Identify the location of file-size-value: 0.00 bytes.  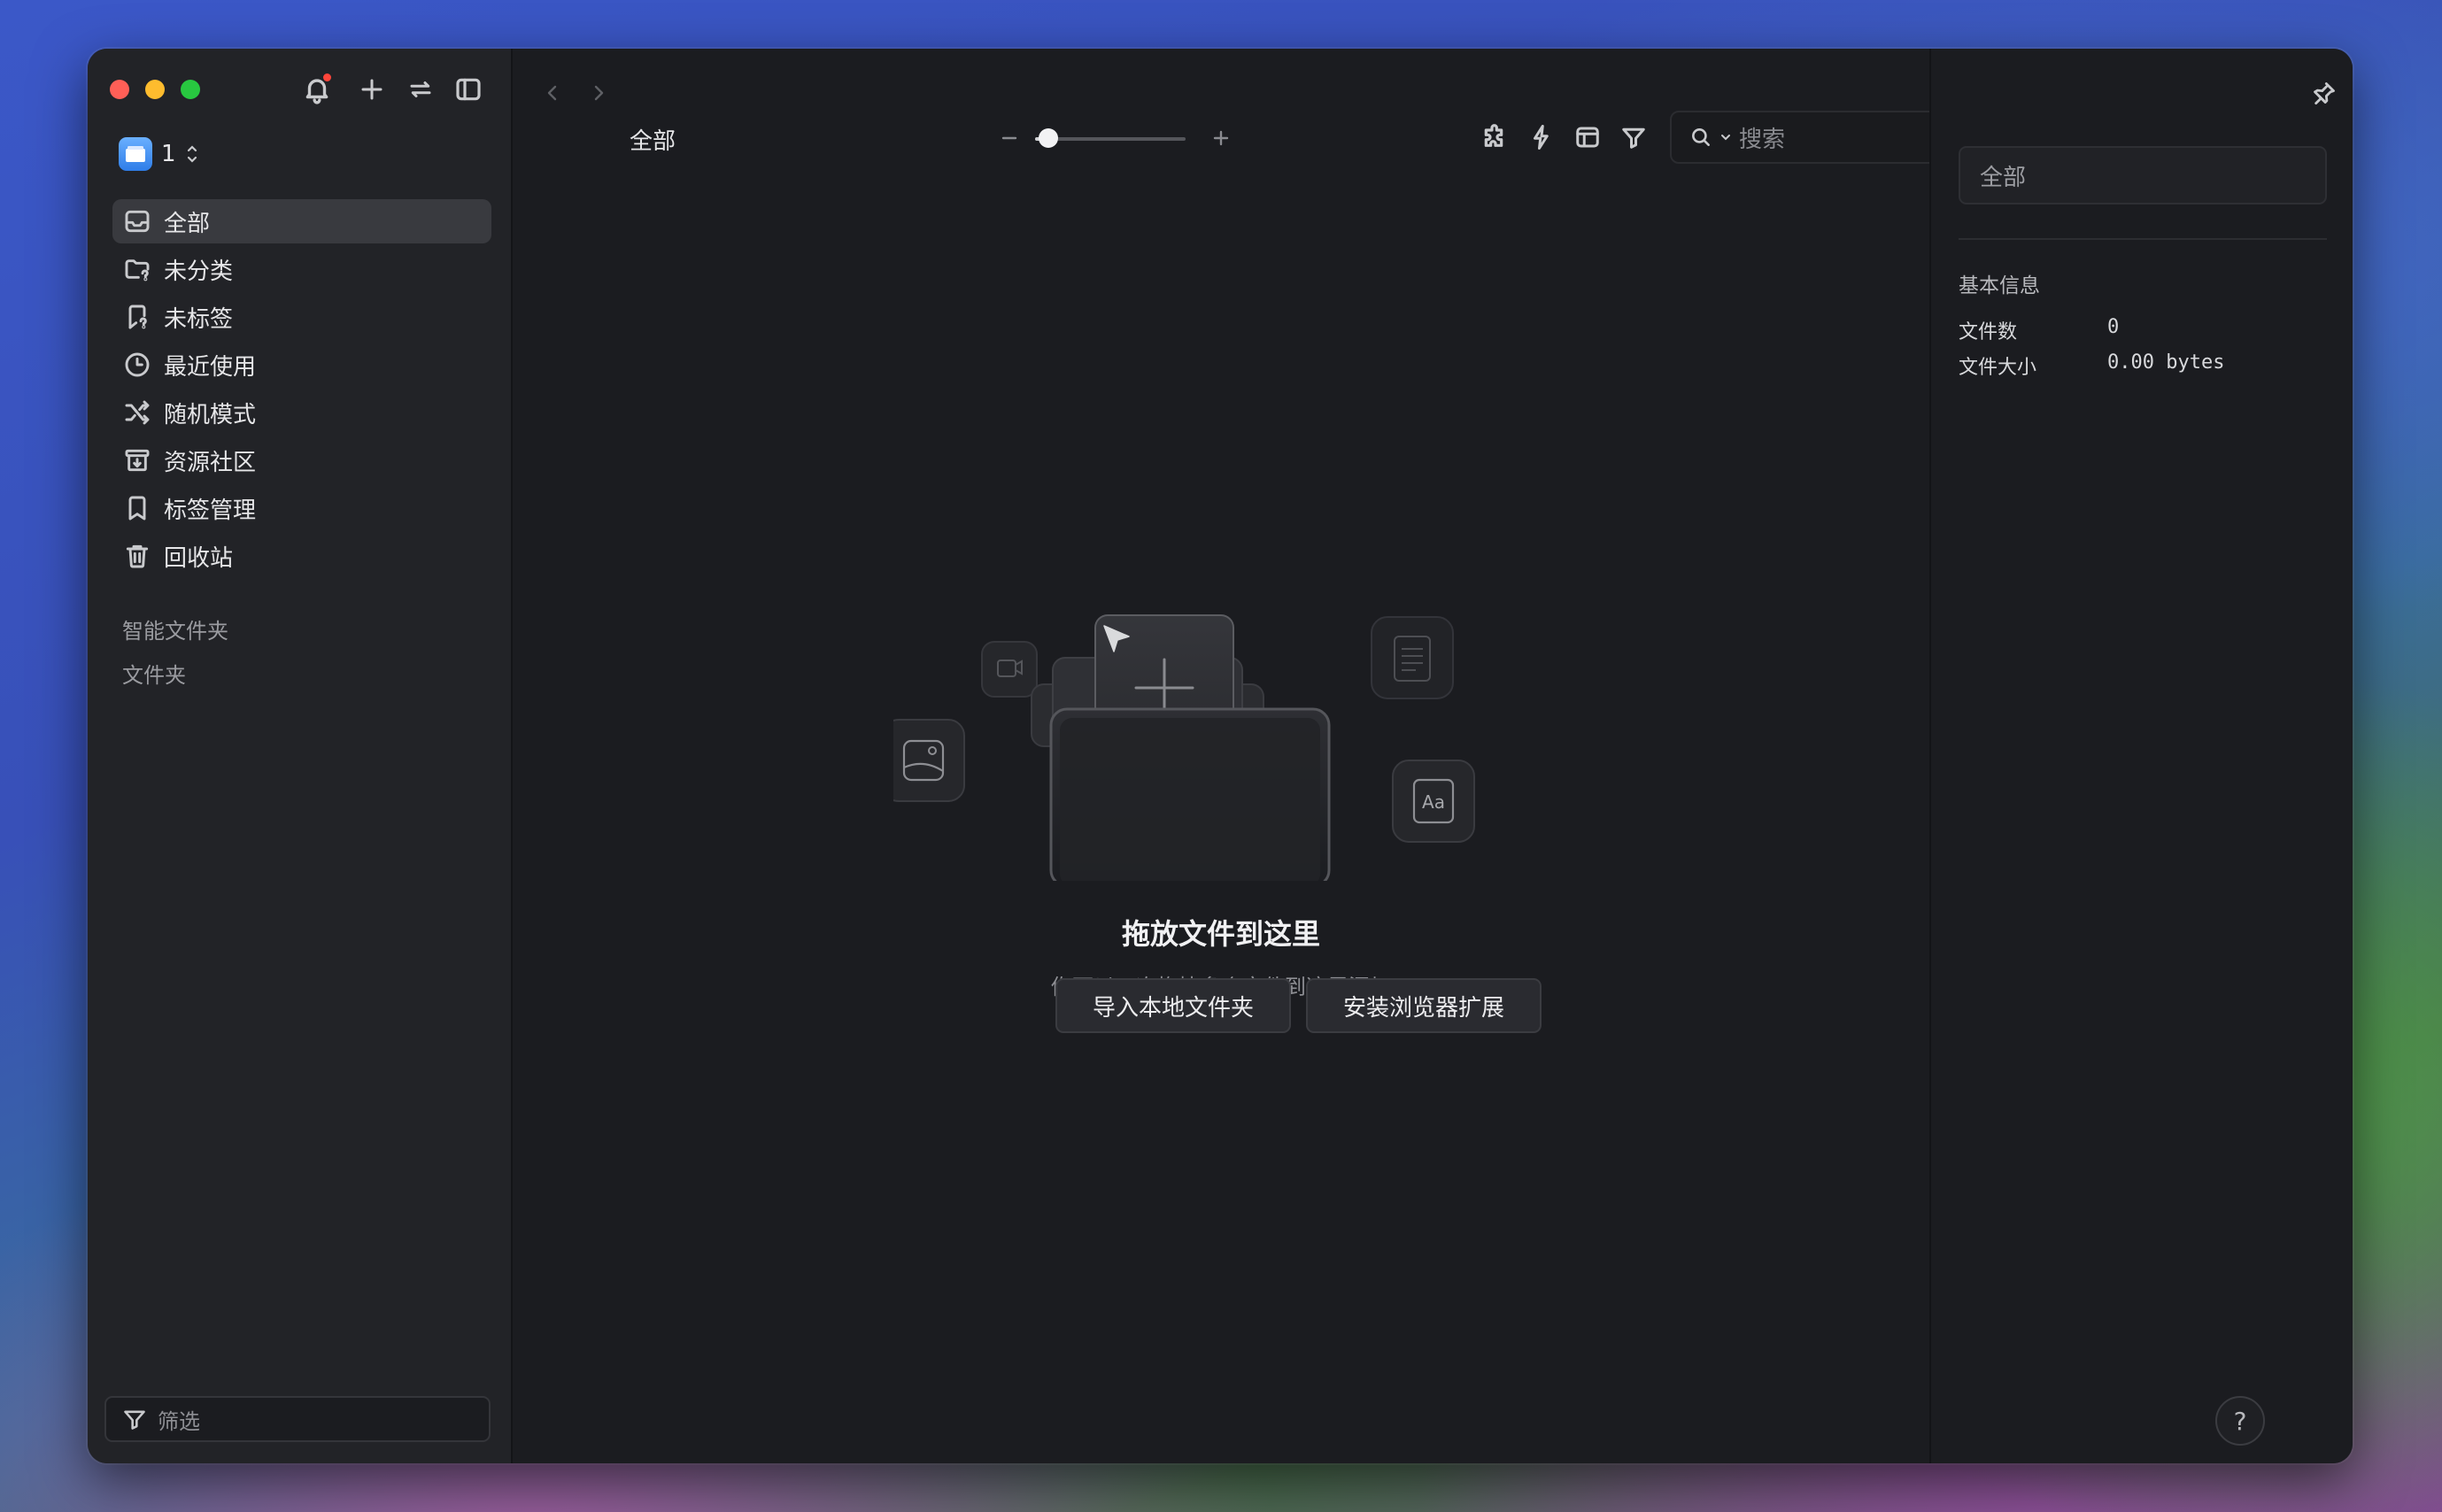
(2166, 362).